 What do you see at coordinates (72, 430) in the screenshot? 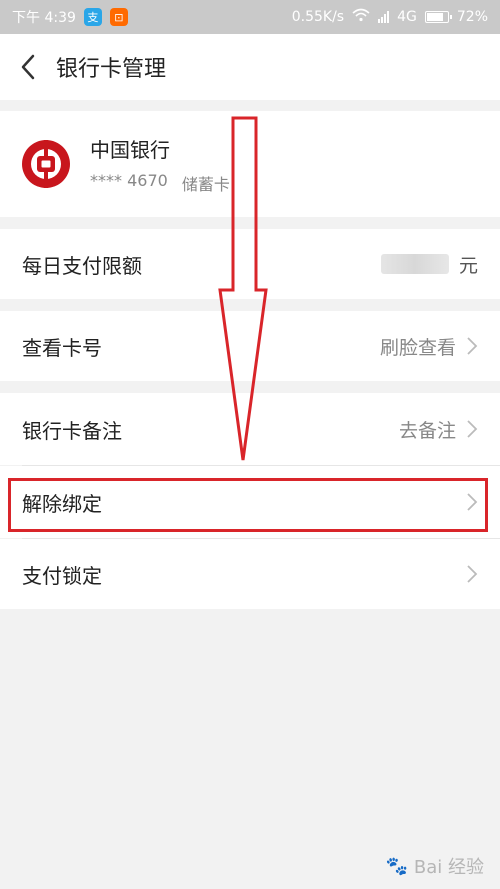
I see `card-note-label: 银行卡备注` at bounding box center [72, 430].